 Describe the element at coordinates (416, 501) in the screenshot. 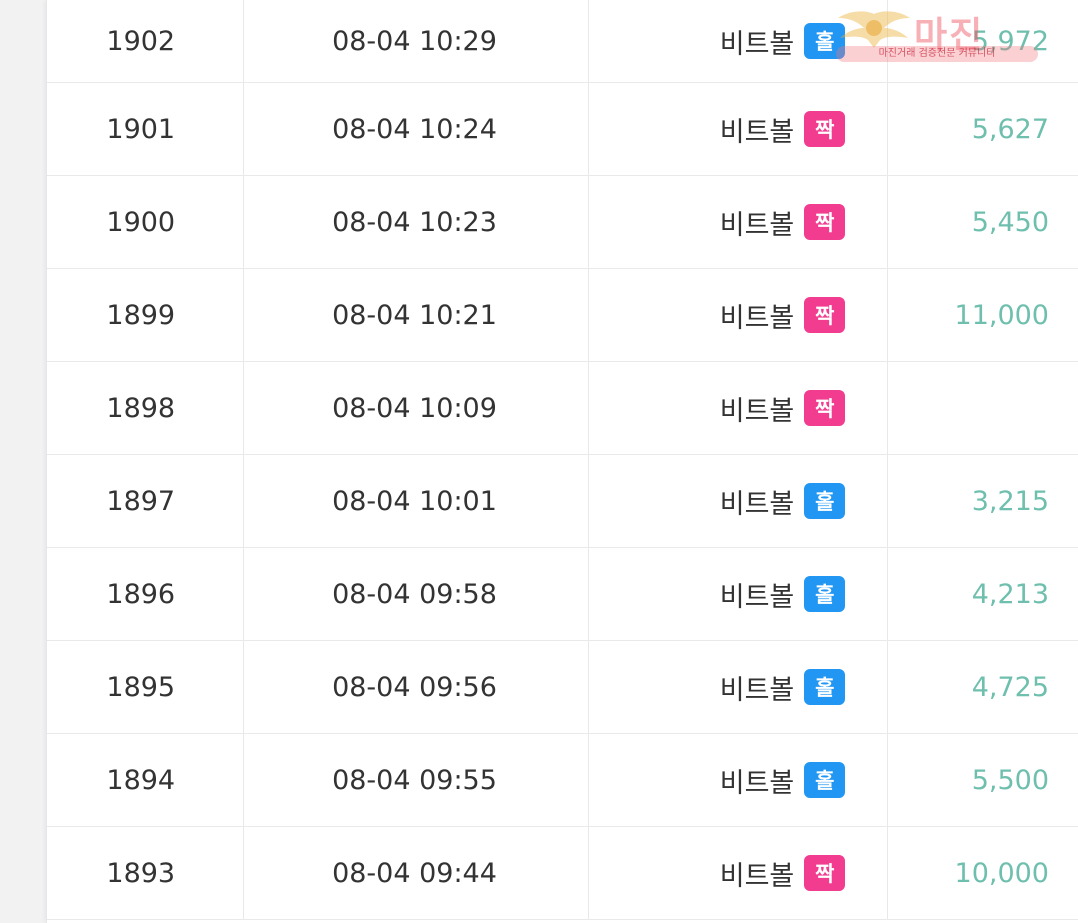

I see `time-cell: 08-04 10:01` at that location.